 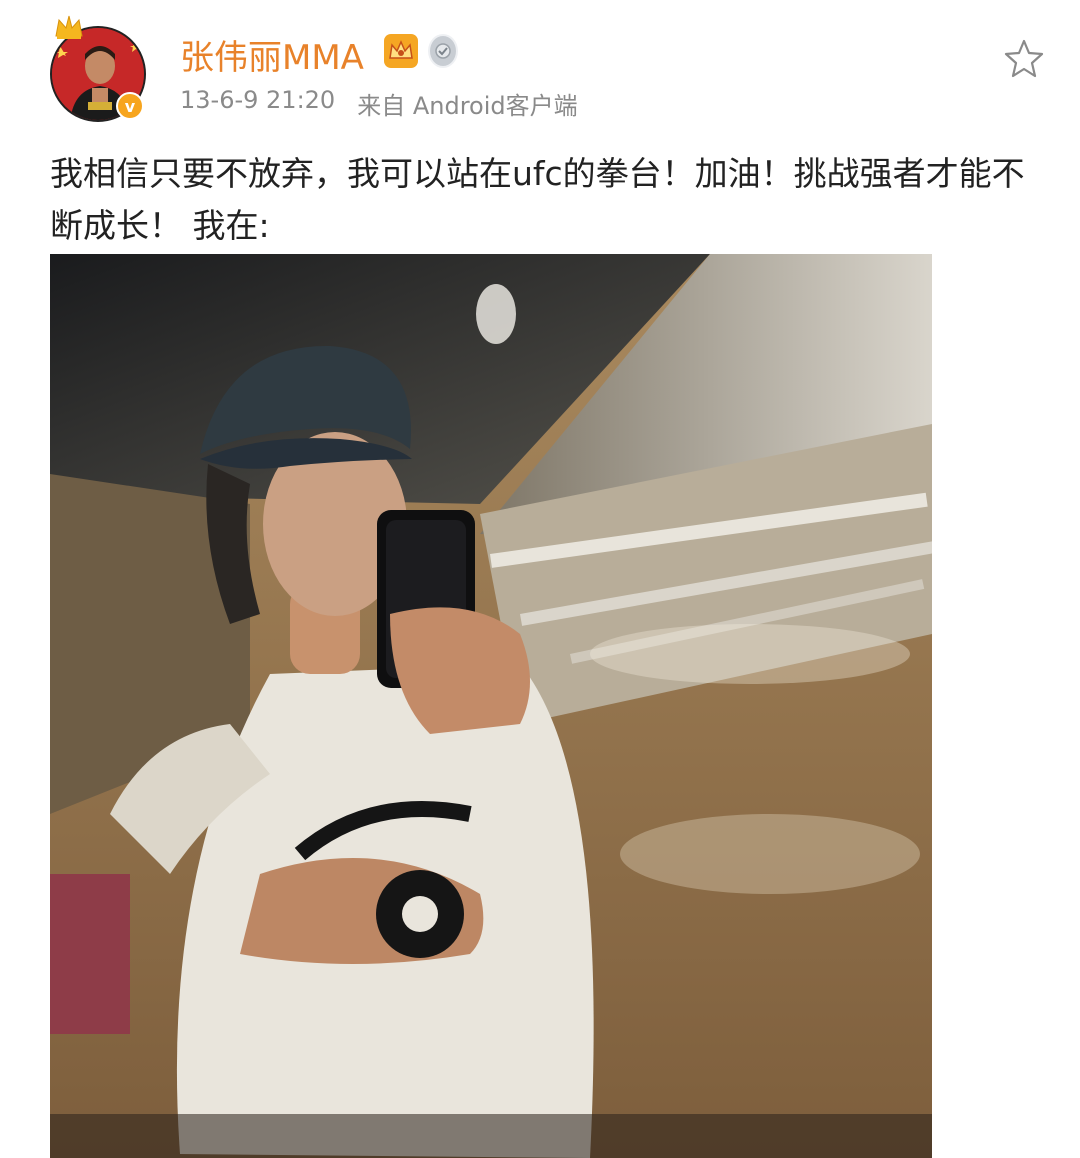 I want to click on crown-icon, so click(x=69, y=27).